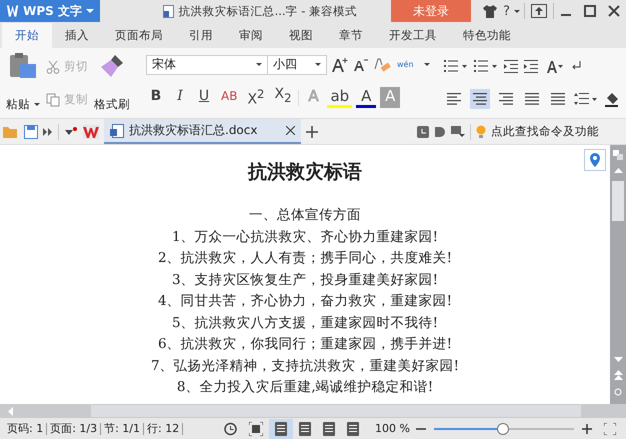 This screenshot has height=439, width=626. I want to click on ribbon-tab: 特色功能, so click(487, 35).